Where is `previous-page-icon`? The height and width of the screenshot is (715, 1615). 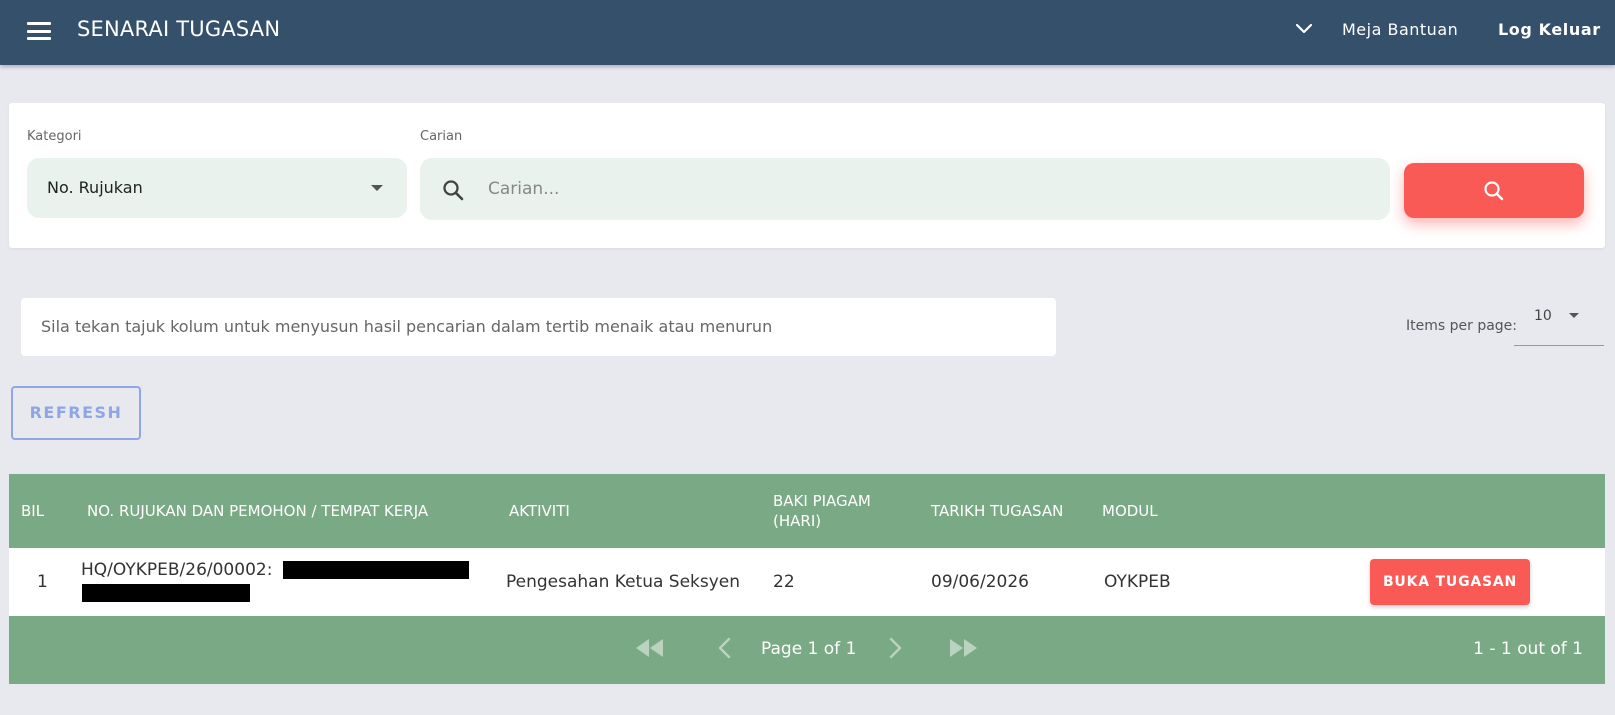
previous-page-icon is located at coordinates (725, 648).